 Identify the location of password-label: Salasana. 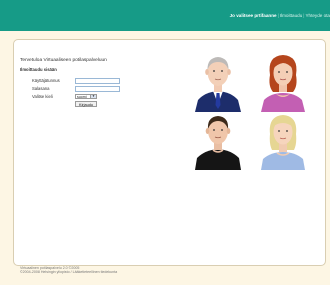
(41, 88).